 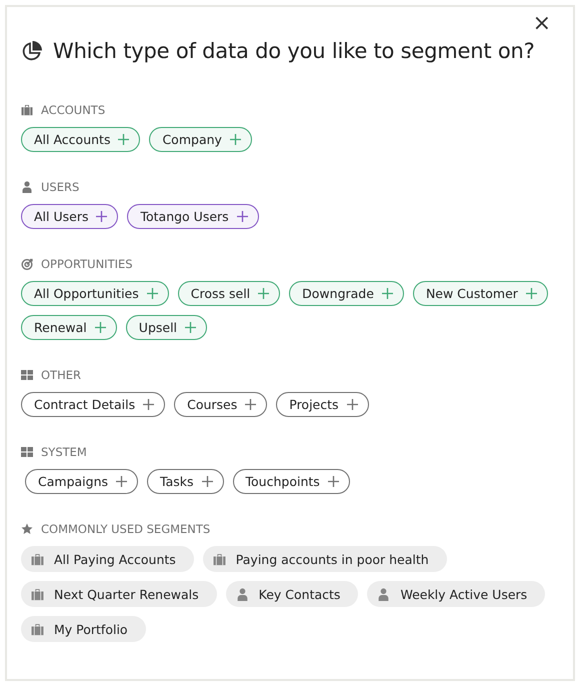 What do you see at coordinates (292, 594) in the screenshot?
I see `saved-segment-chip: Key Contacts` at bounding box center [292, 594].